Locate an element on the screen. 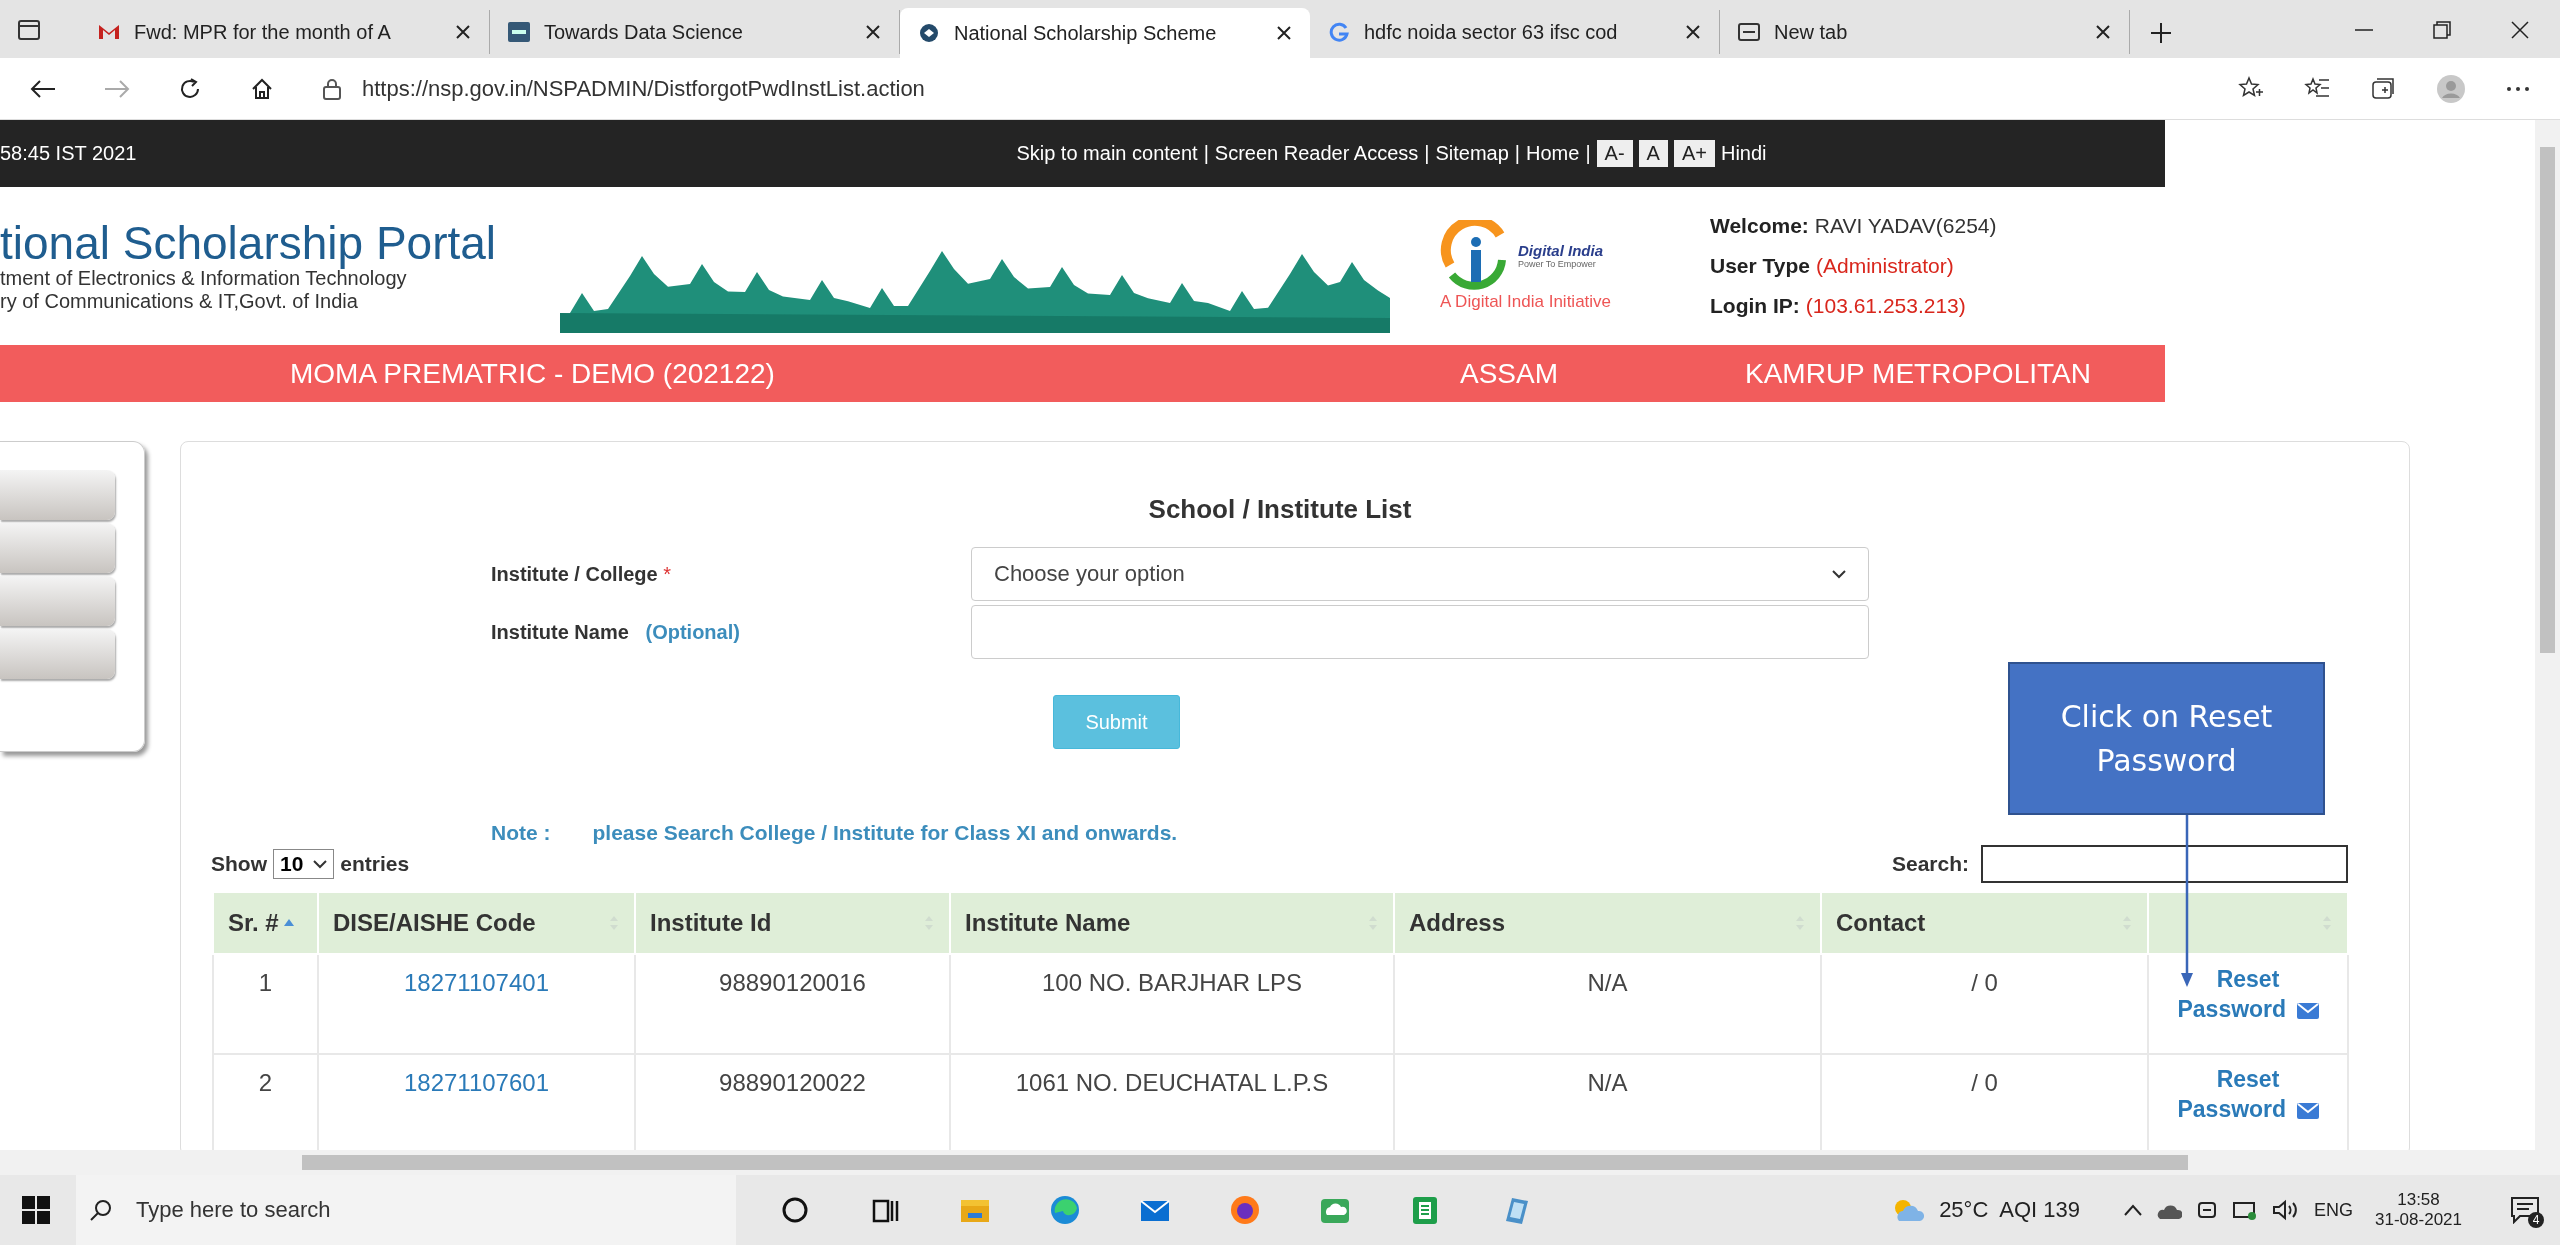  site-icon is located at coordinates (519, 32).